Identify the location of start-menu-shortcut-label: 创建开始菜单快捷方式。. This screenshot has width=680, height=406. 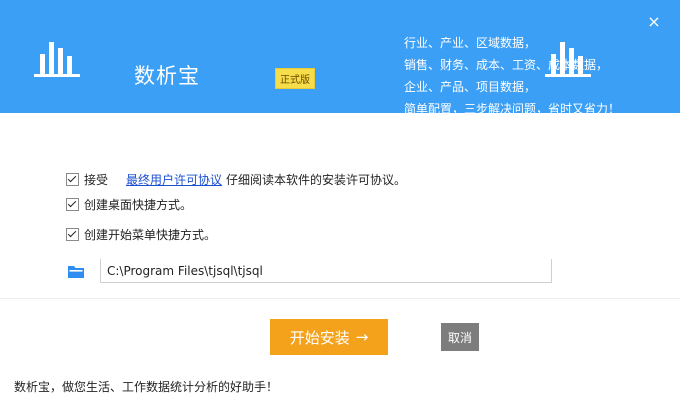
(150, 235).